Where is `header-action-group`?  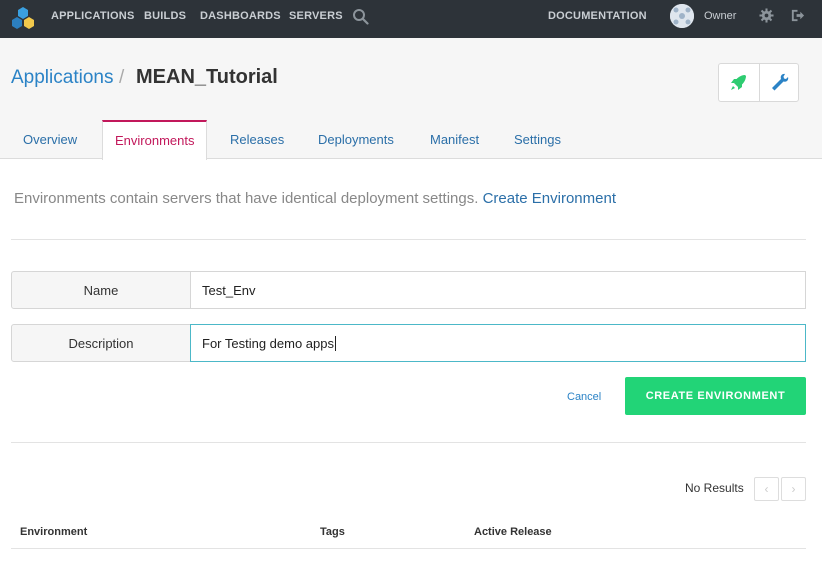 header-action-group is located at coordinates (758, 82).